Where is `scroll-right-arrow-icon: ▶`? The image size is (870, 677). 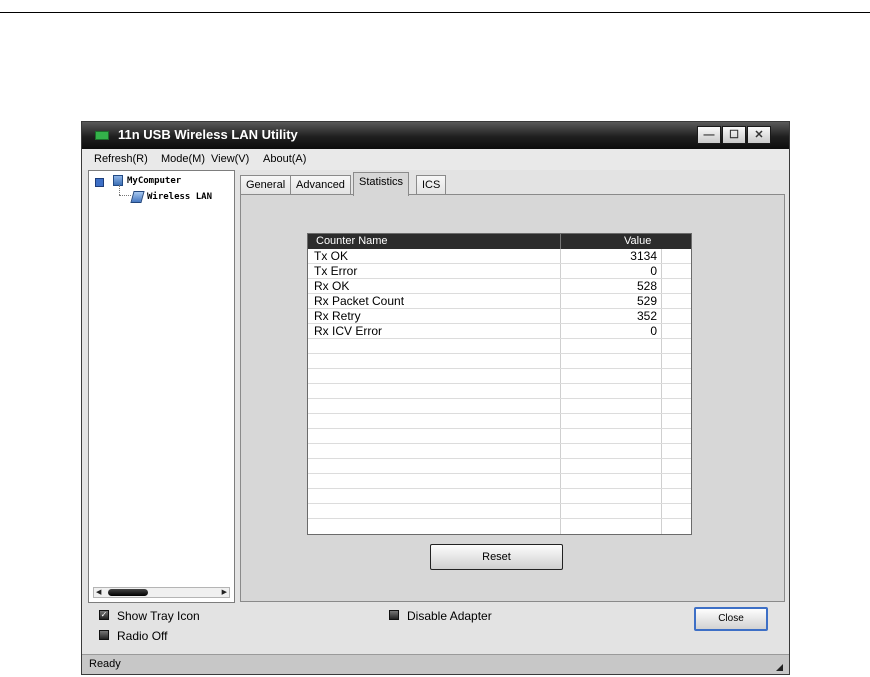
scroll-right-arrow-icon: ▶ is located at coordinates (224, 592).